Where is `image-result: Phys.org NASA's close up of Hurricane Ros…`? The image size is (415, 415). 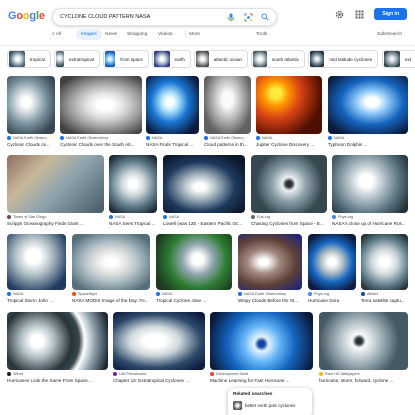
image-result: Phys.org NASA's close up of Hurricane Ros… is located at coordinates (370, 194).